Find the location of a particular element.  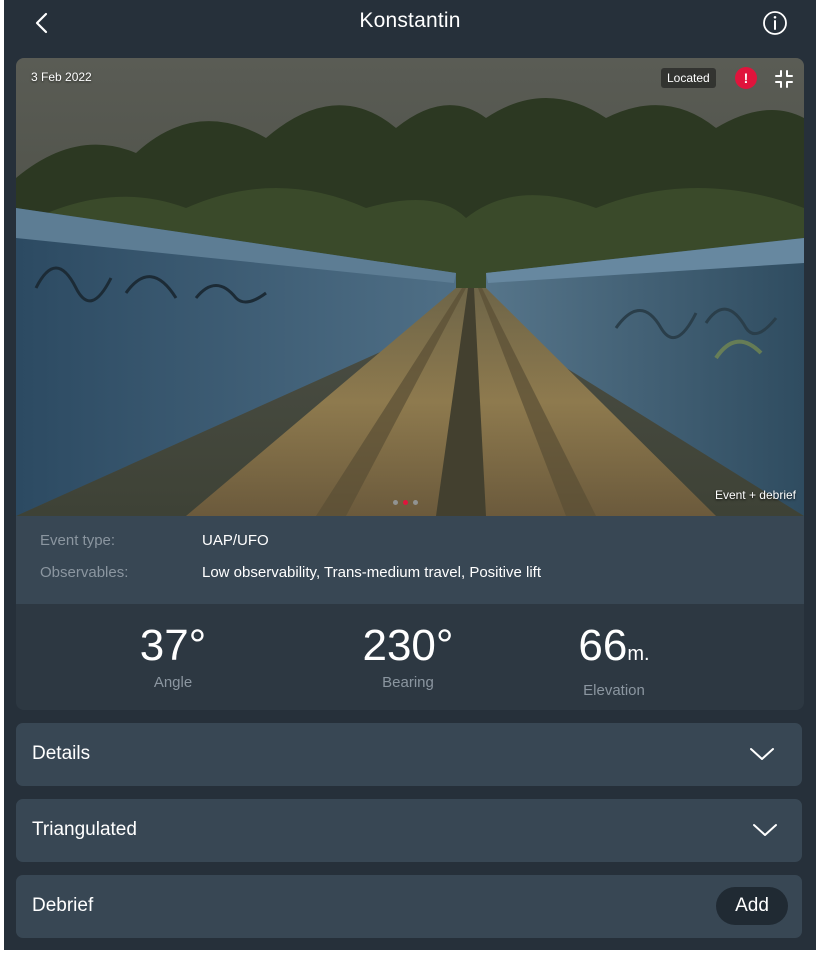

bearing-value: 230° is located at coordinates (408, 645).